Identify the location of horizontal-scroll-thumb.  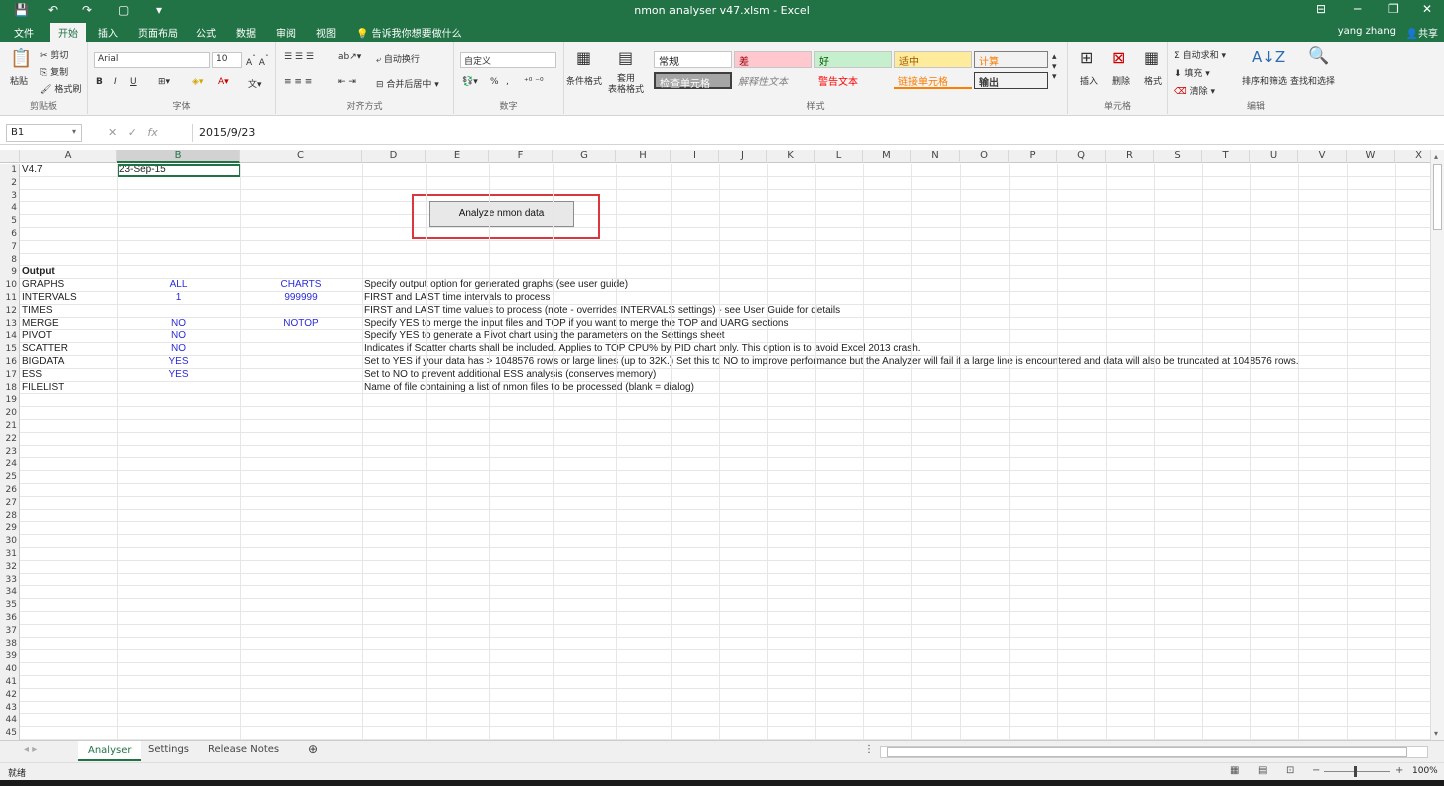
(1147, 752).